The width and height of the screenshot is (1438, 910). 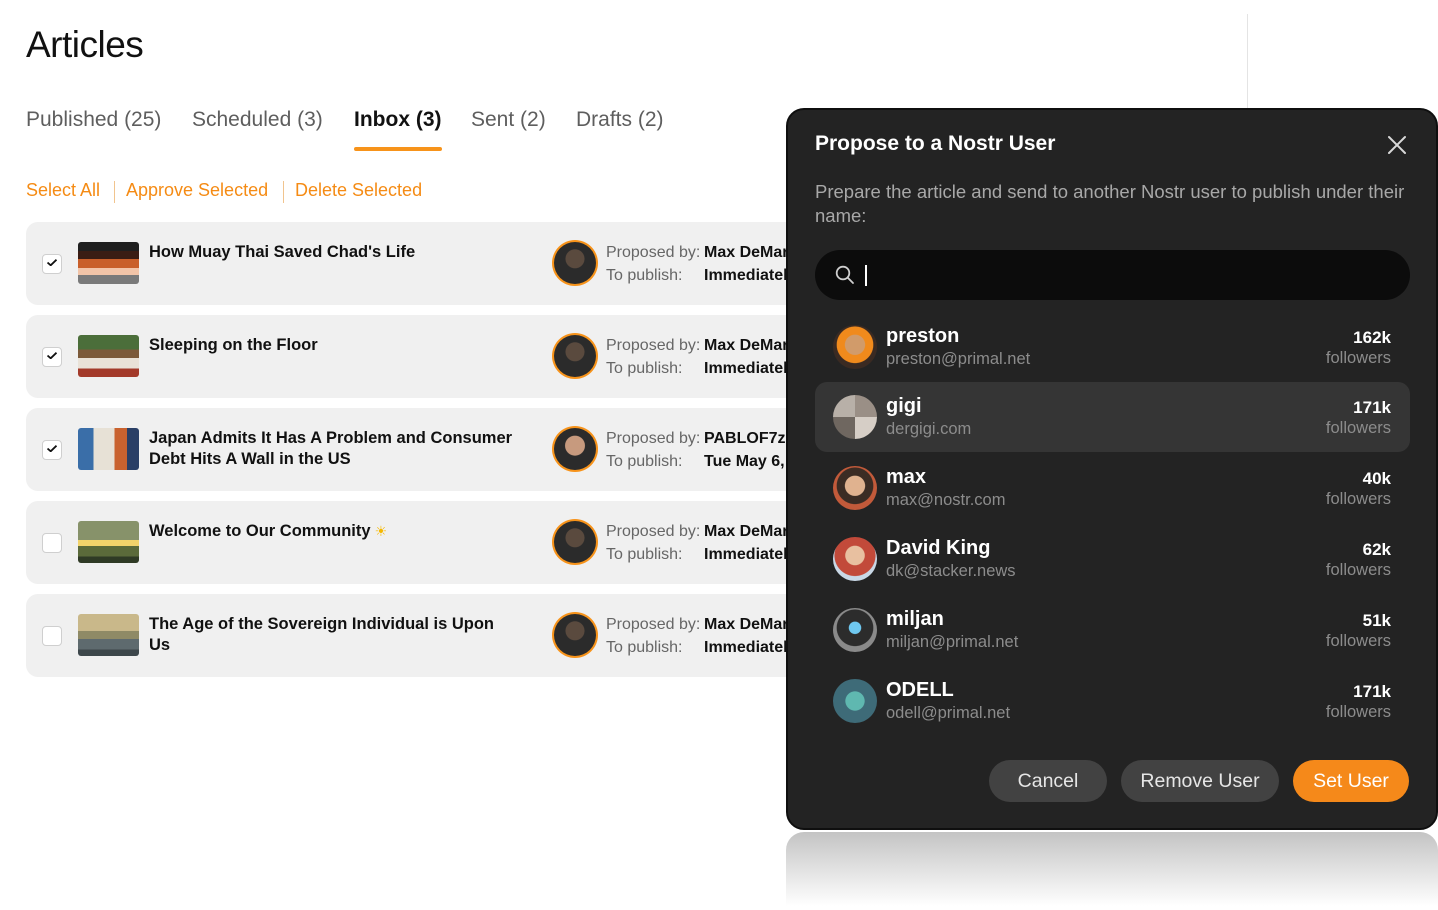 What do you see at coordinates (745, 438) in the screenshot?
I see `proposed-by: PABLOF7z` at bounding box center [745, 438].